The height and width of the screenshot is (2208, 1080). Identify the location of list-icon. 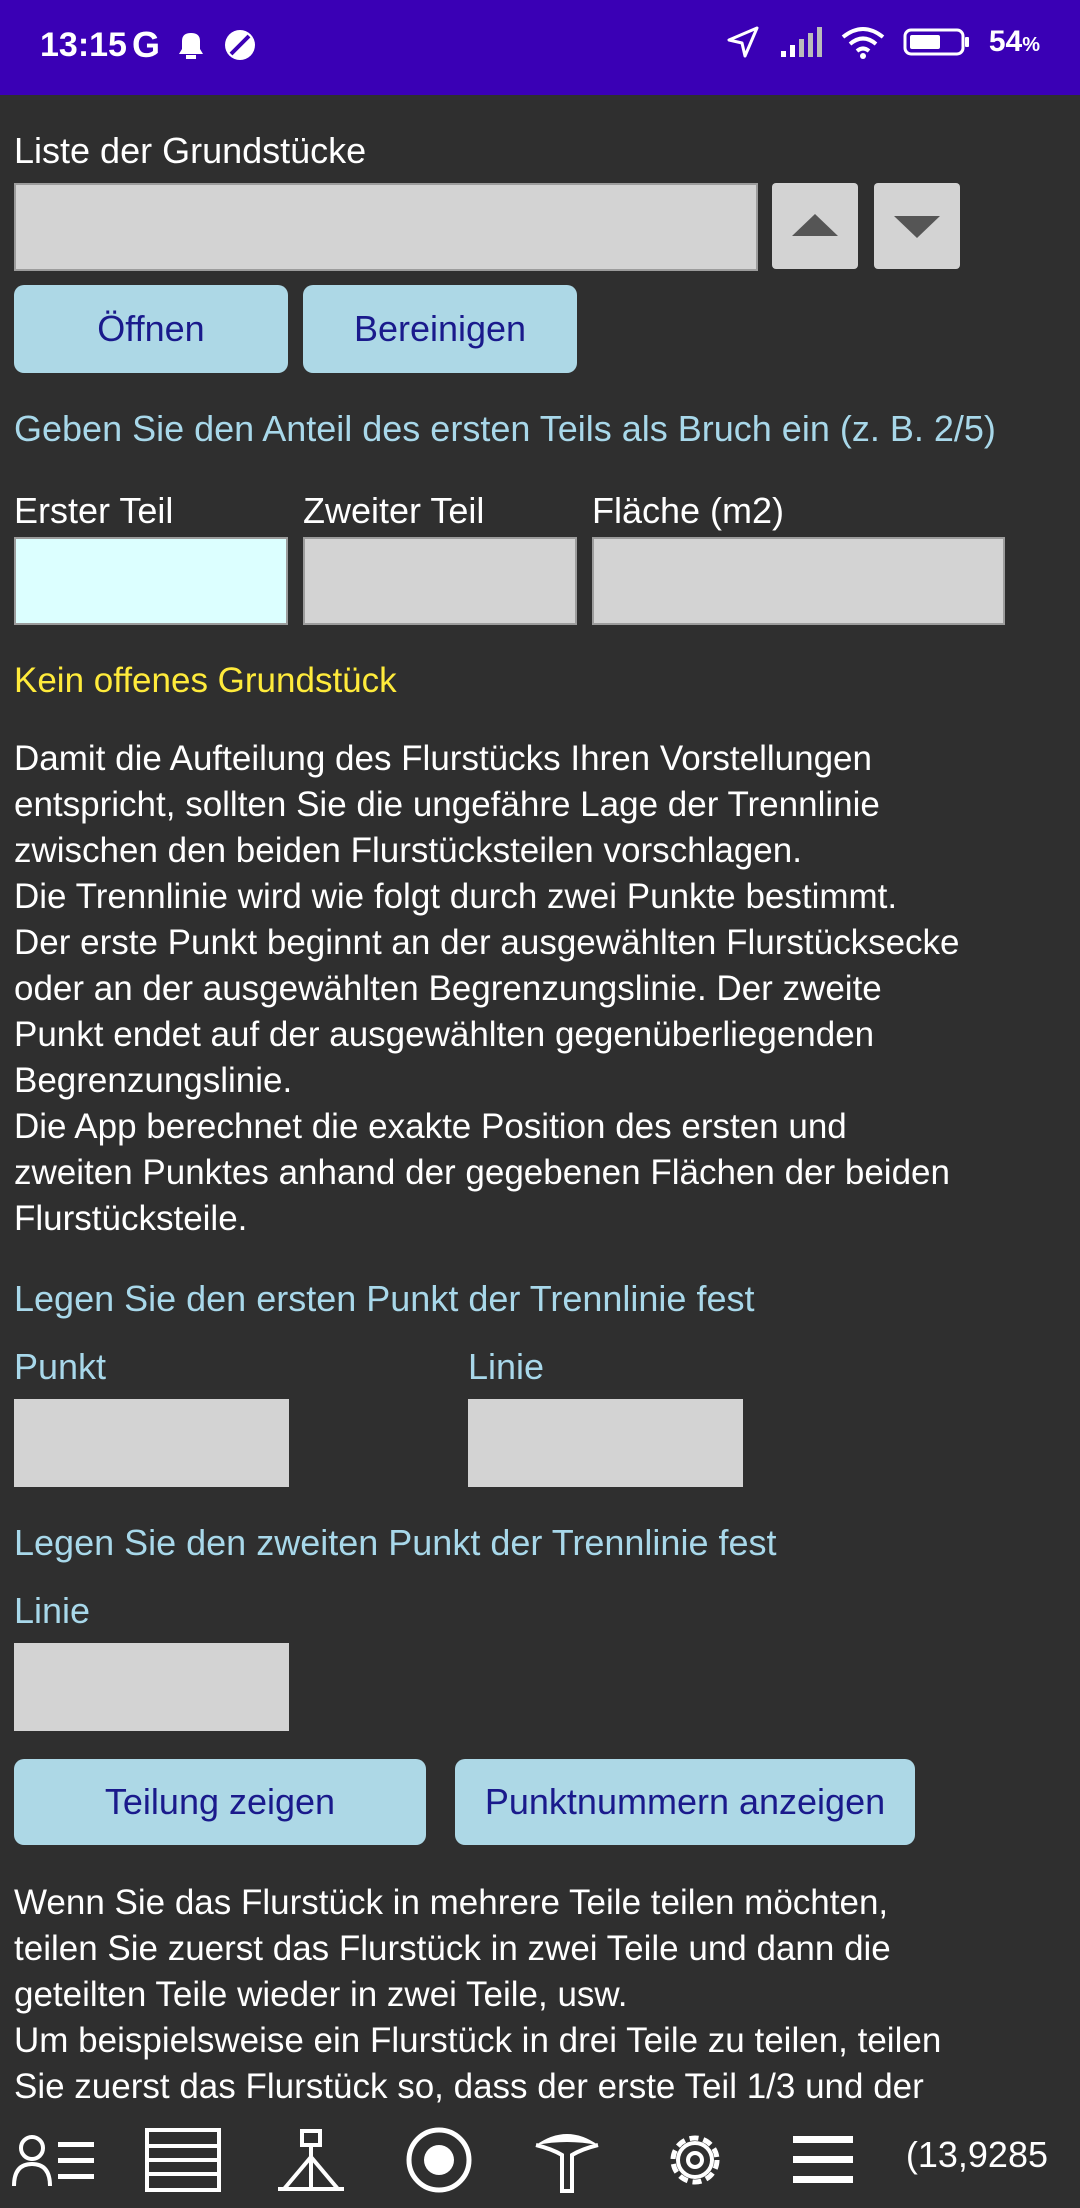
(183, 2160).